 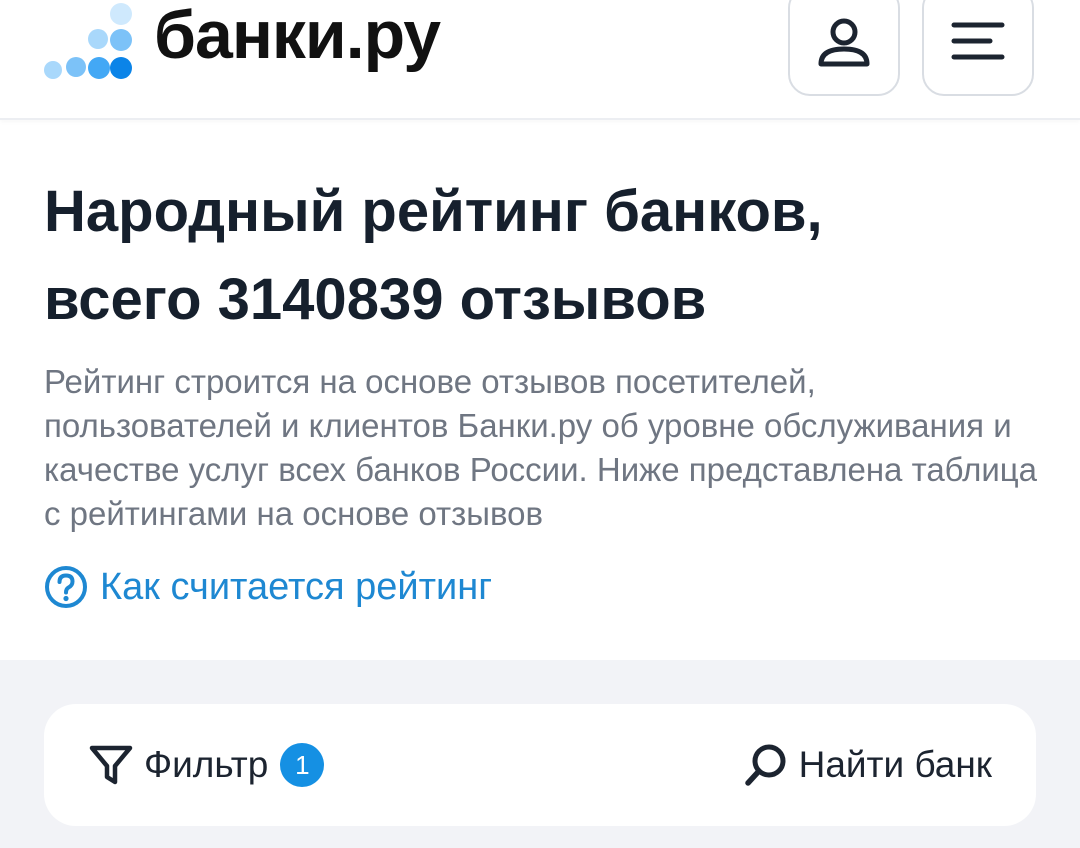 I want to click on menu-button, so click(x=978, y=48).